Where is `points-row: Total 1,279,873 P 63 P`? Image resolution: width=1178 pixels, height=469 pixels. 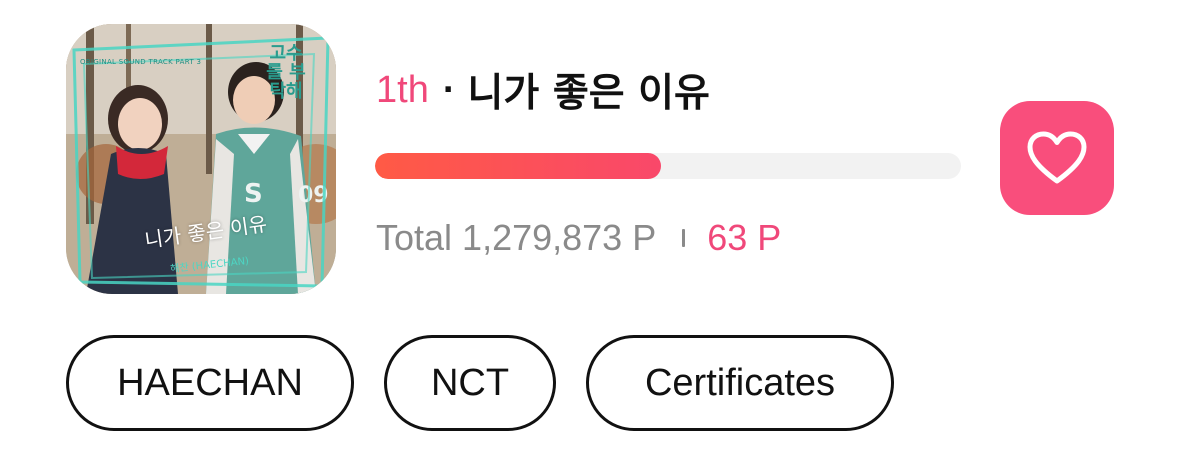 points-row: Total 1,279,873 P 63 P is located at coordinates (578, 238).